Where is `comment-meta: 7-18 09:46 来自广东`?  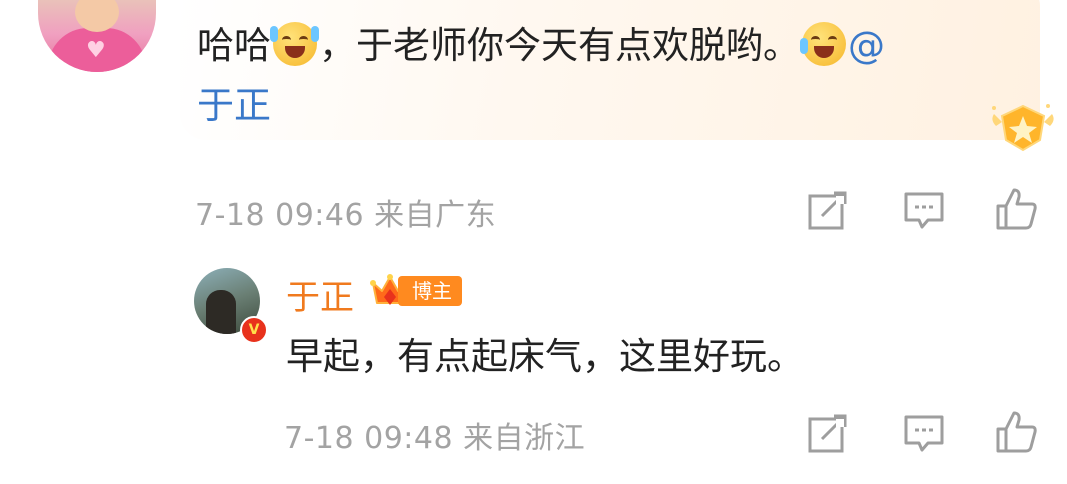 comment-meta: 7-18 09:46 来自广东 is located at coordinates (345, 212).